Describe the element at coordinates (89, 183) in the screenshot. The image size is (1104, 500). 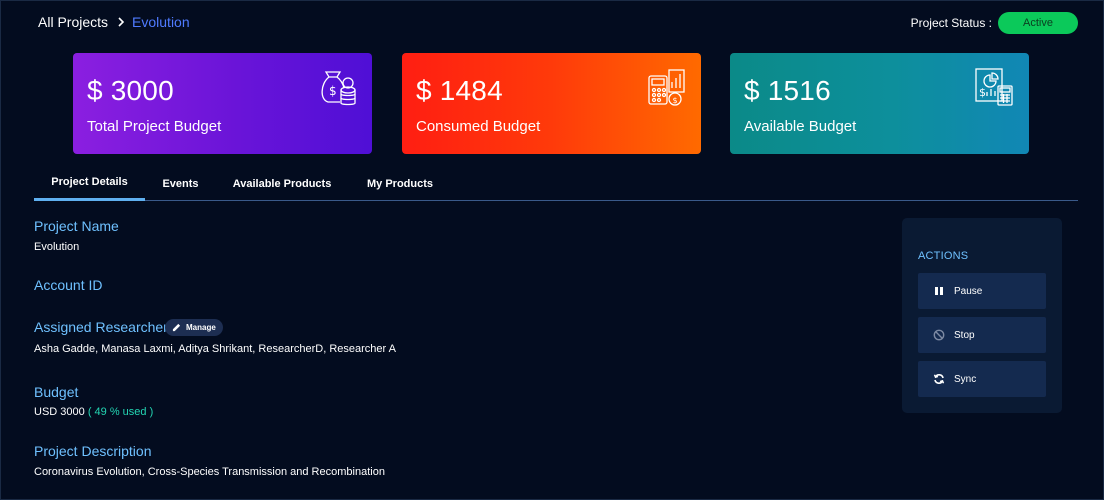
I see `tab-project-details: Project Details` at that location.